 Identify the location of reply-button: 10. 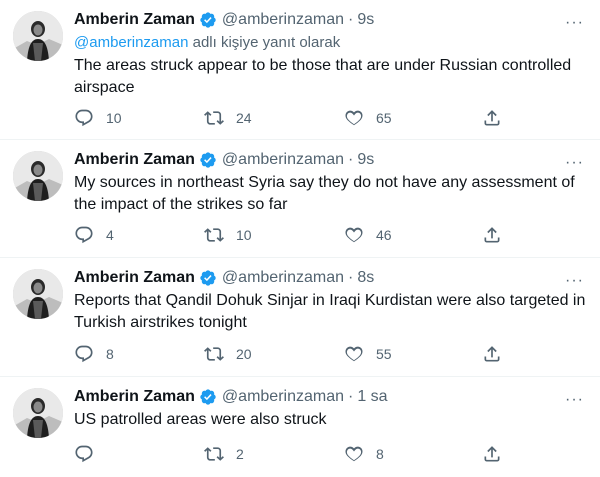
(98, 118).